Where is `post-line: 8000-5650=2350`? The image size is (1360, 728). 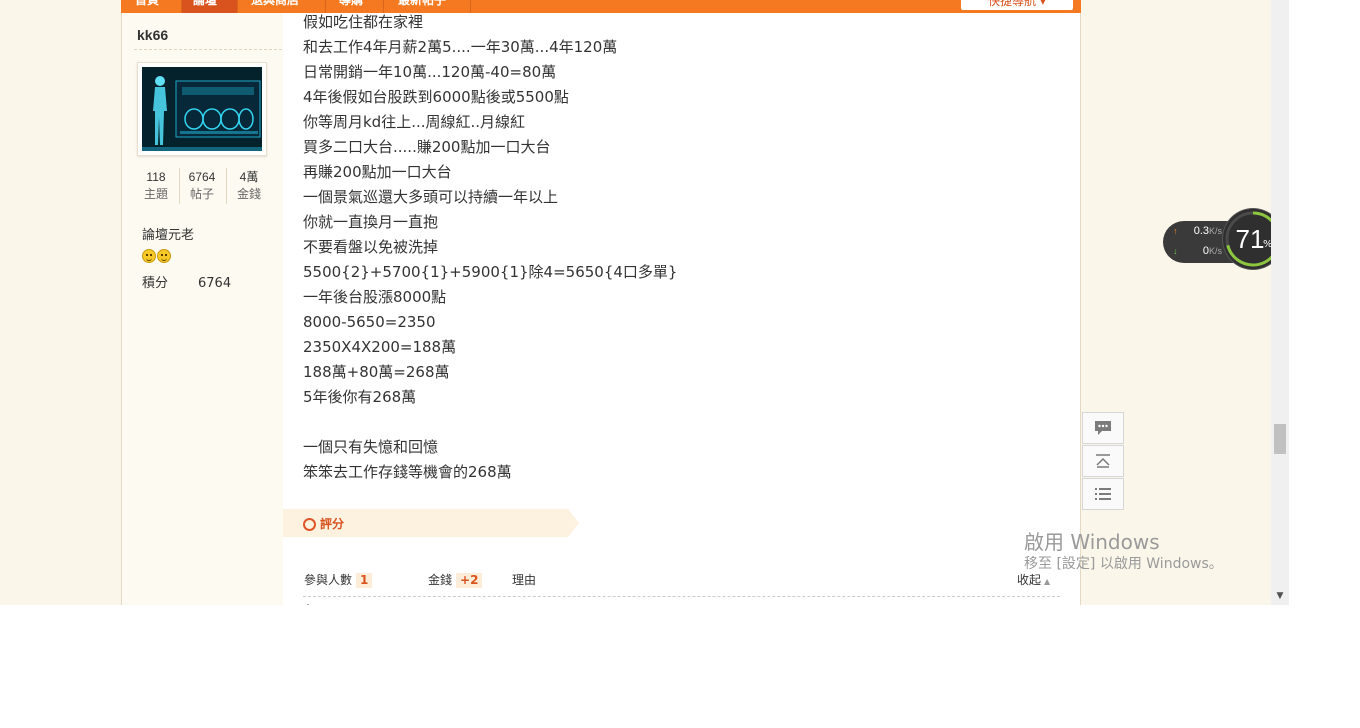 post-line: 8000-5650=2350 is located at coordinates (369, 322).